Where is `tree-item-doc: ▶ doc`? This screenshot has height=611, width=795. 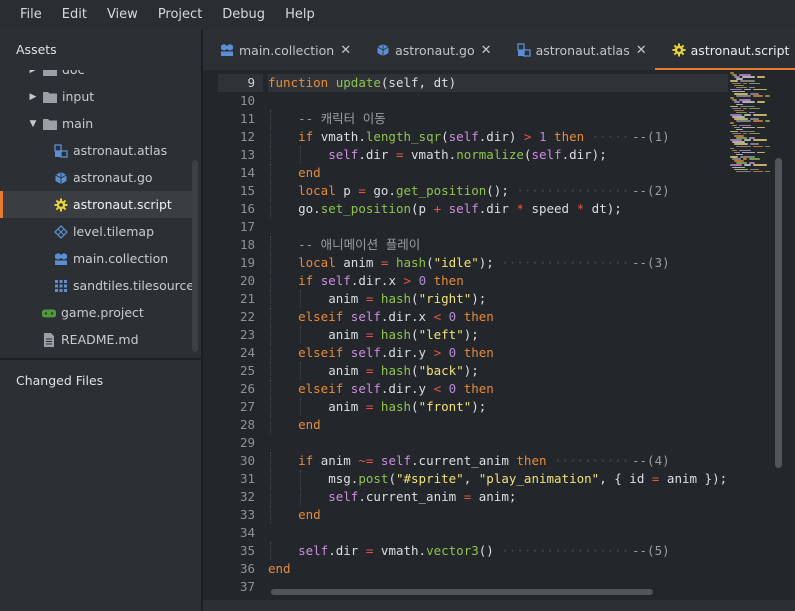
tree-item-doc: ▶ doc is located at coordinates (96, 76).